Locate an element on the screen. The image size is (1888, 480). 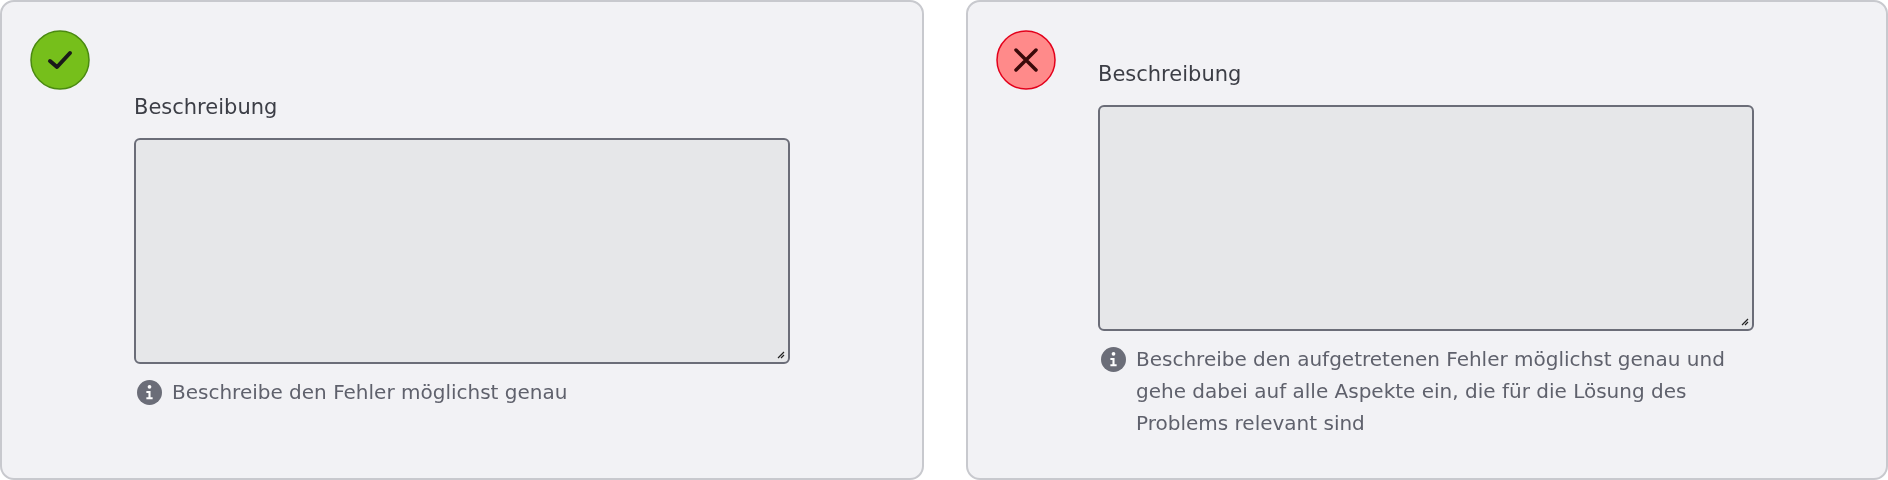
cross-icon is located at coordinates (1026, 60).